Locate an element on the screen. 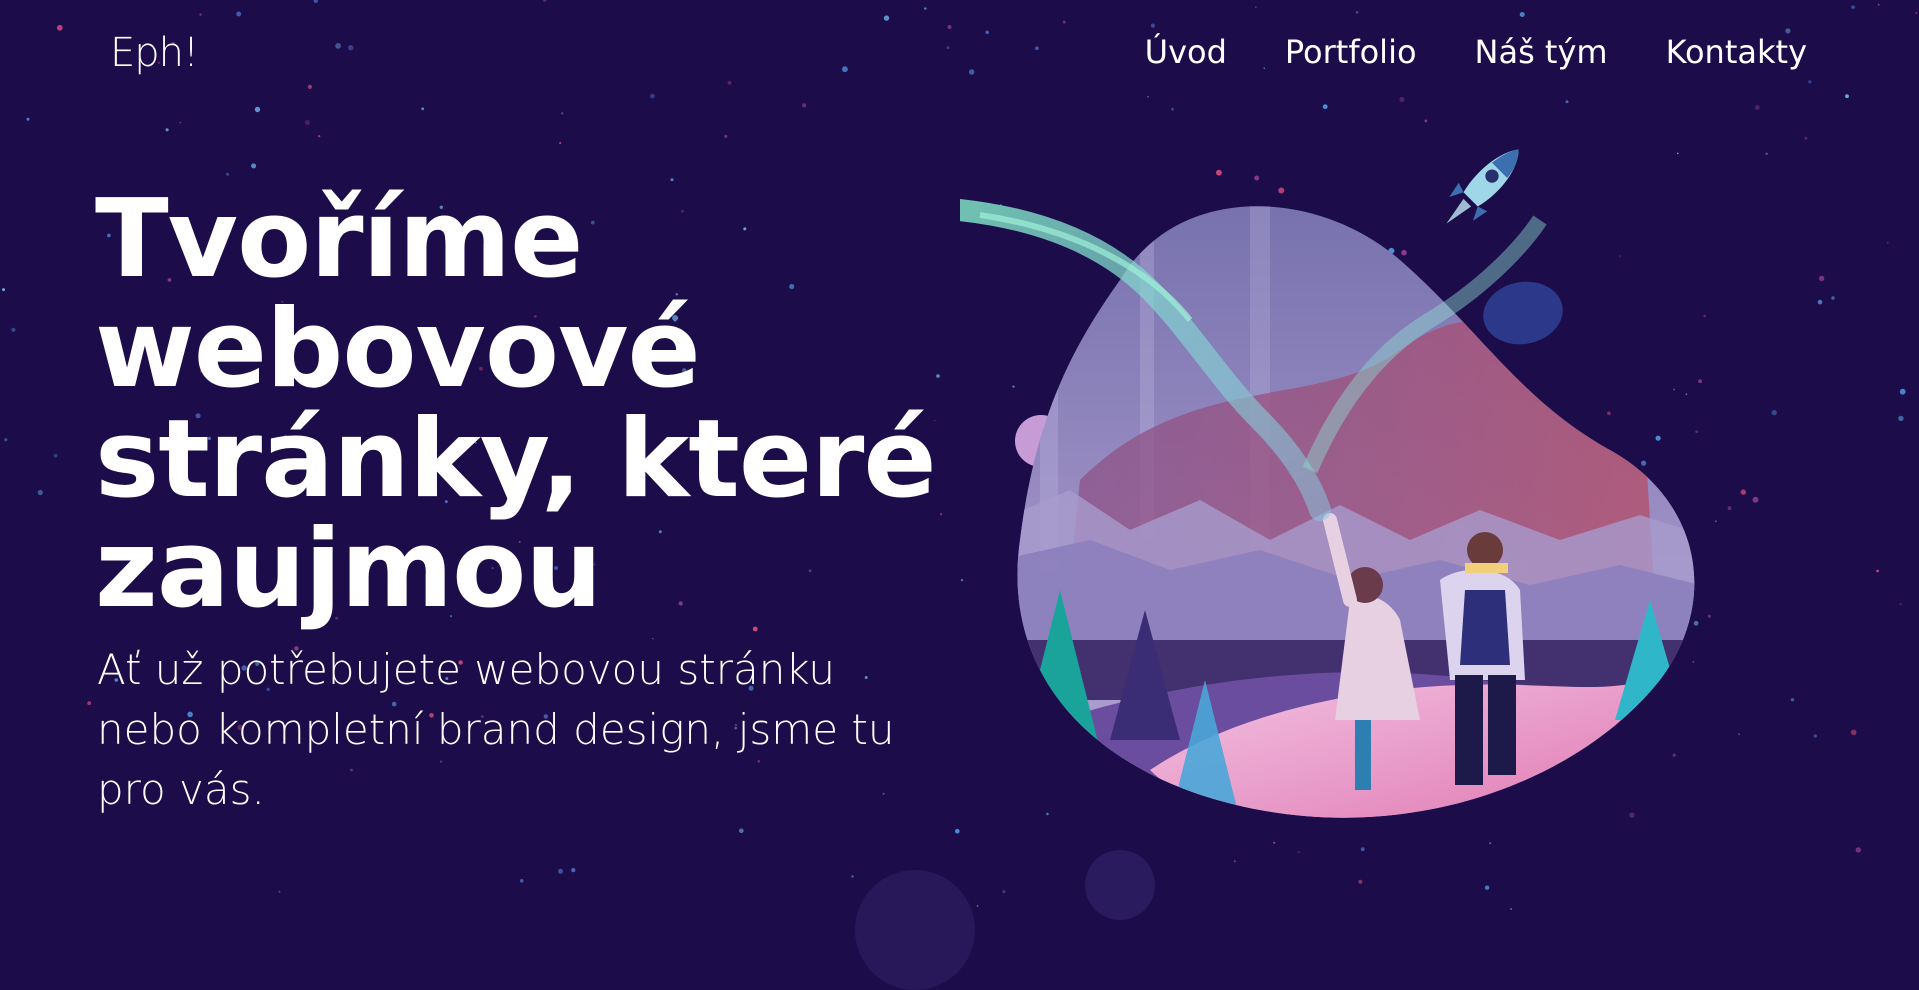 The width and height of the screenshot is (1919, 990). nav-link-nas-tym: Náš tým is located at coordinates (1541, 52).